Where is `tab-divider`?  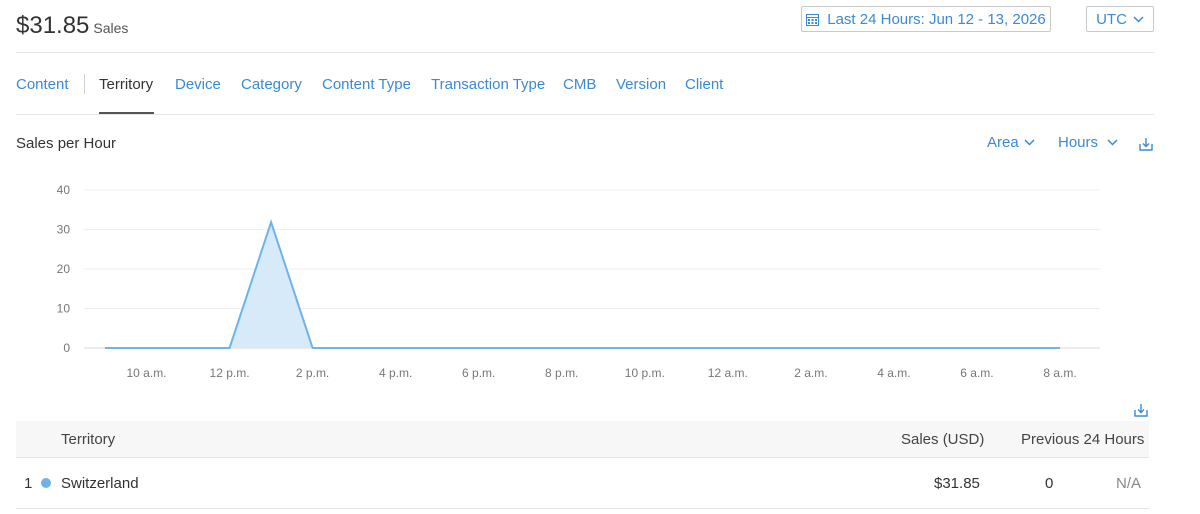
tab-divider is located at coordinates (84, 84).